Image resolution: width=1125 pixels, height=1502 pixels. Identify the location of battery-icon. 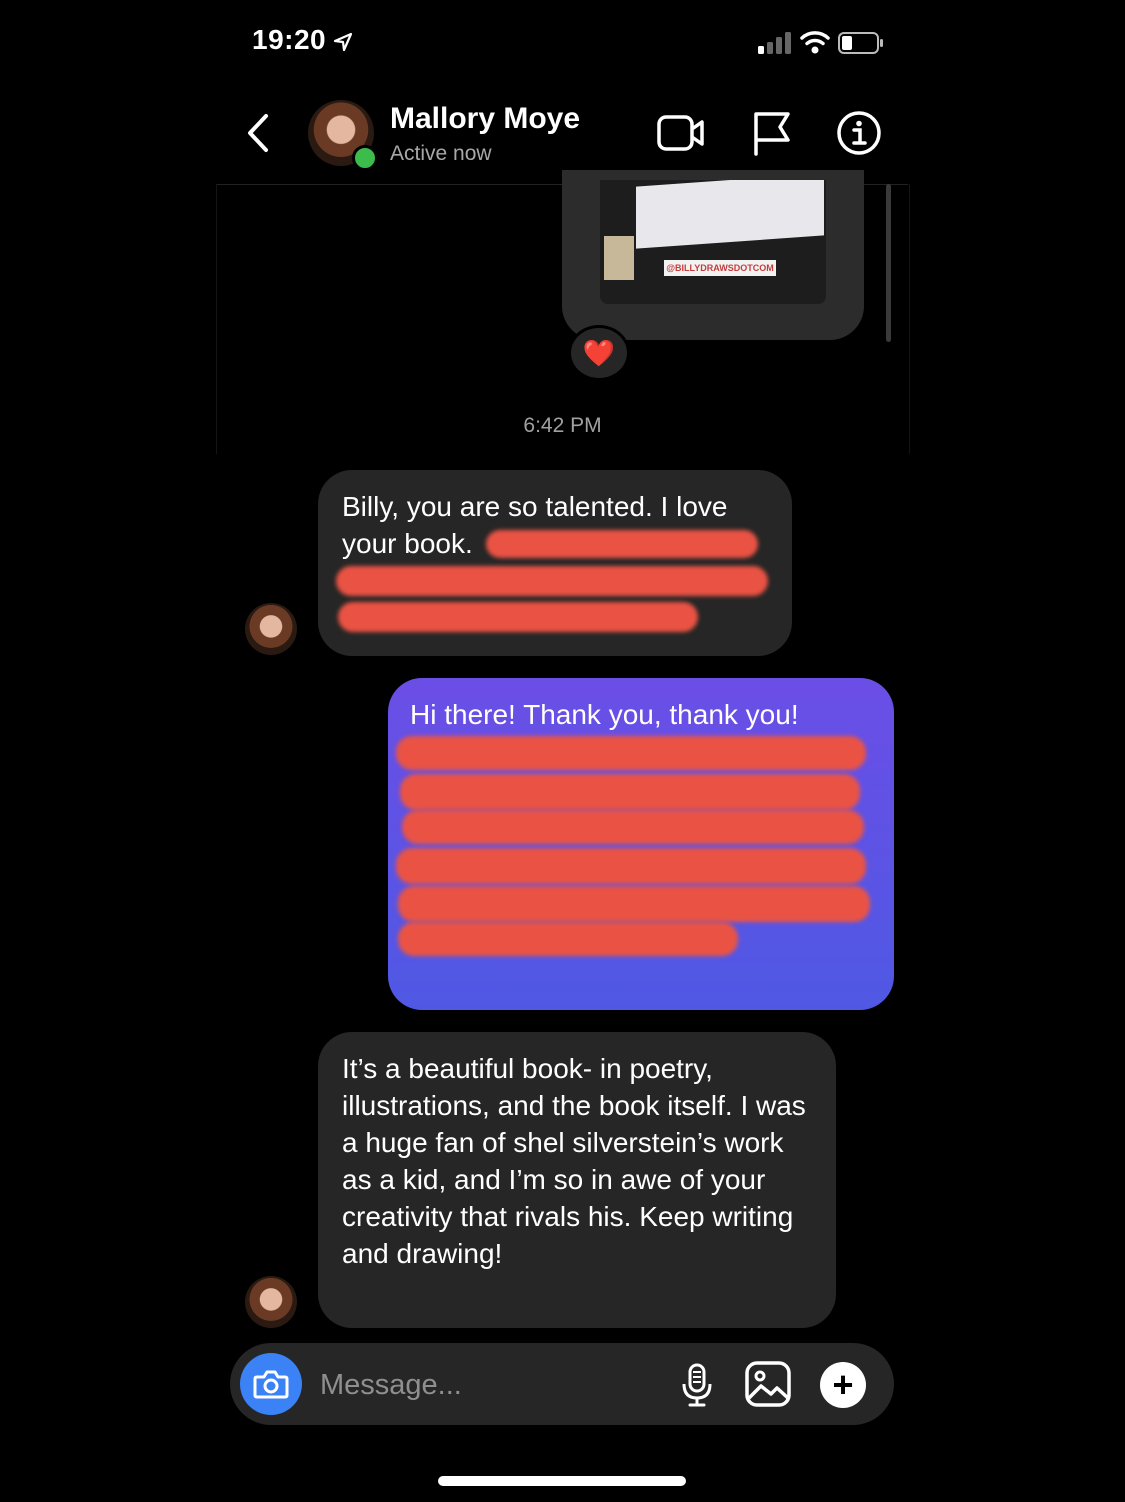
(860, 43).